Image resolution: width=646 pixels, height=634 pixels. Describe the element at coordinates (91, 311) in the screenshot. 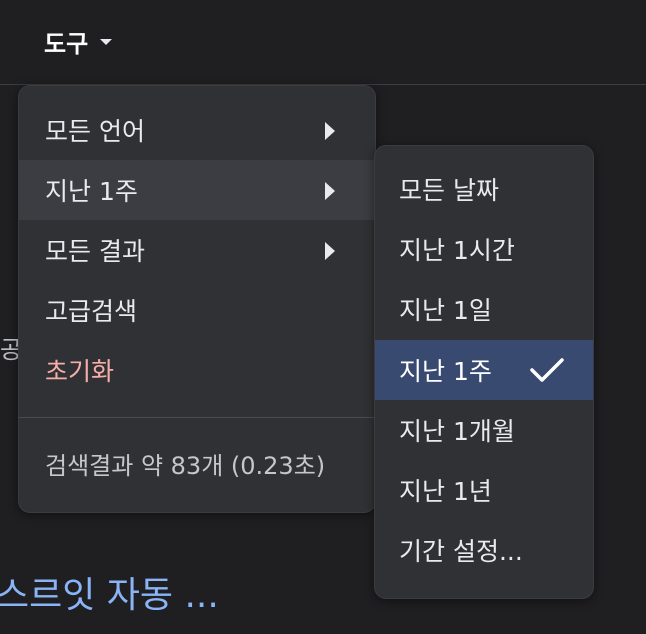

I see `menu-item-label: 고급검색` at that location.